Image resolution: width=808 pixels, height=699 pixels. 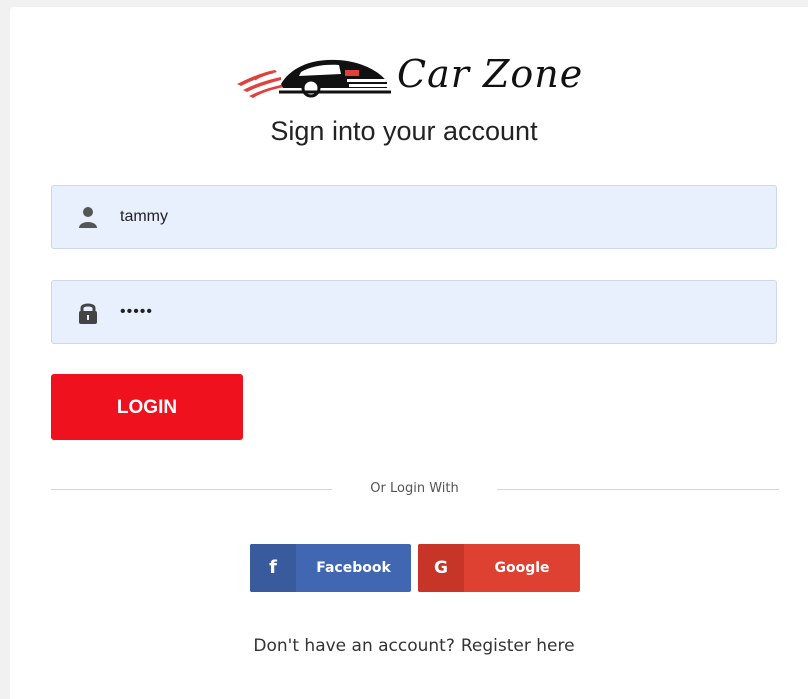 I want to click on divider-text: Or Login With, so click(x=414, y=488).